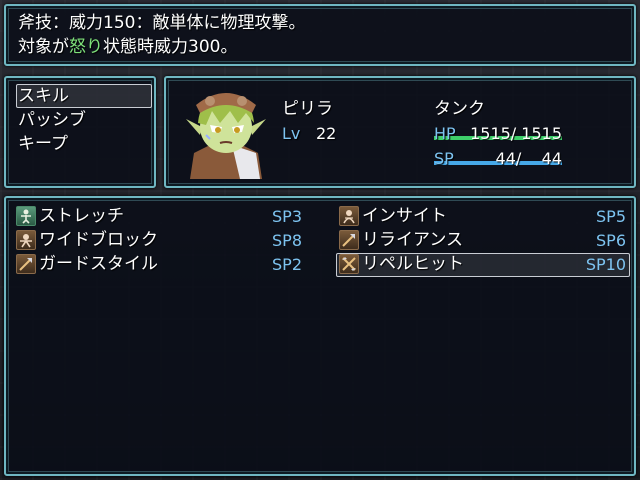  What do you see at coordinates (98, 264) in the screenshot?
I see `skill-name: ガードスタイル` at bounding box center [98, 264].